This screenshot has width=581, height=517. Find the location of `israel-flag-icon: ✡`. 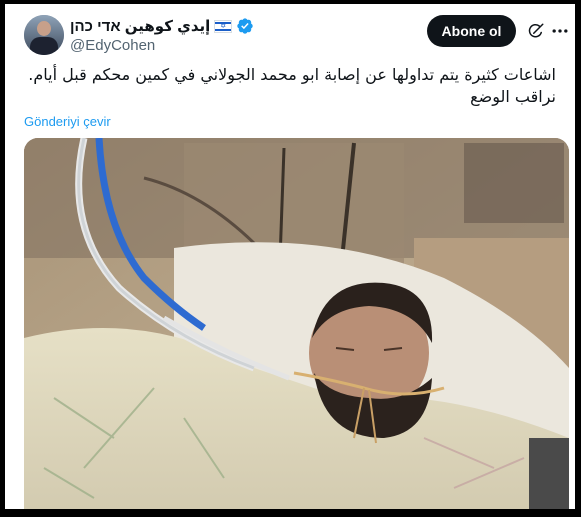

israel-flag-icon: ✡ is located at coordinates (223, 26).